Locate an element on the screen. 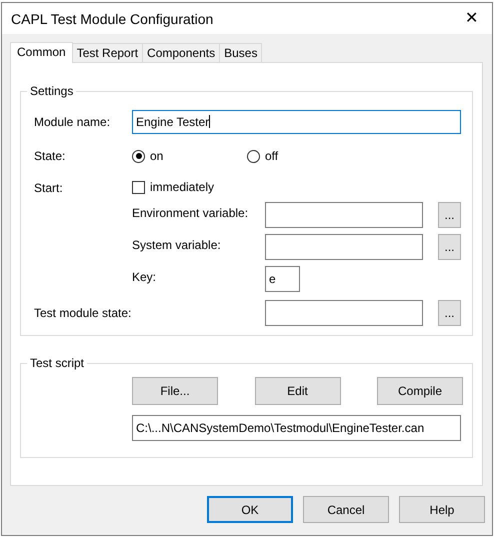 The height and width of the screenshot is (537, 494). field-label: Test module state: is located at coordinates (83, 313).